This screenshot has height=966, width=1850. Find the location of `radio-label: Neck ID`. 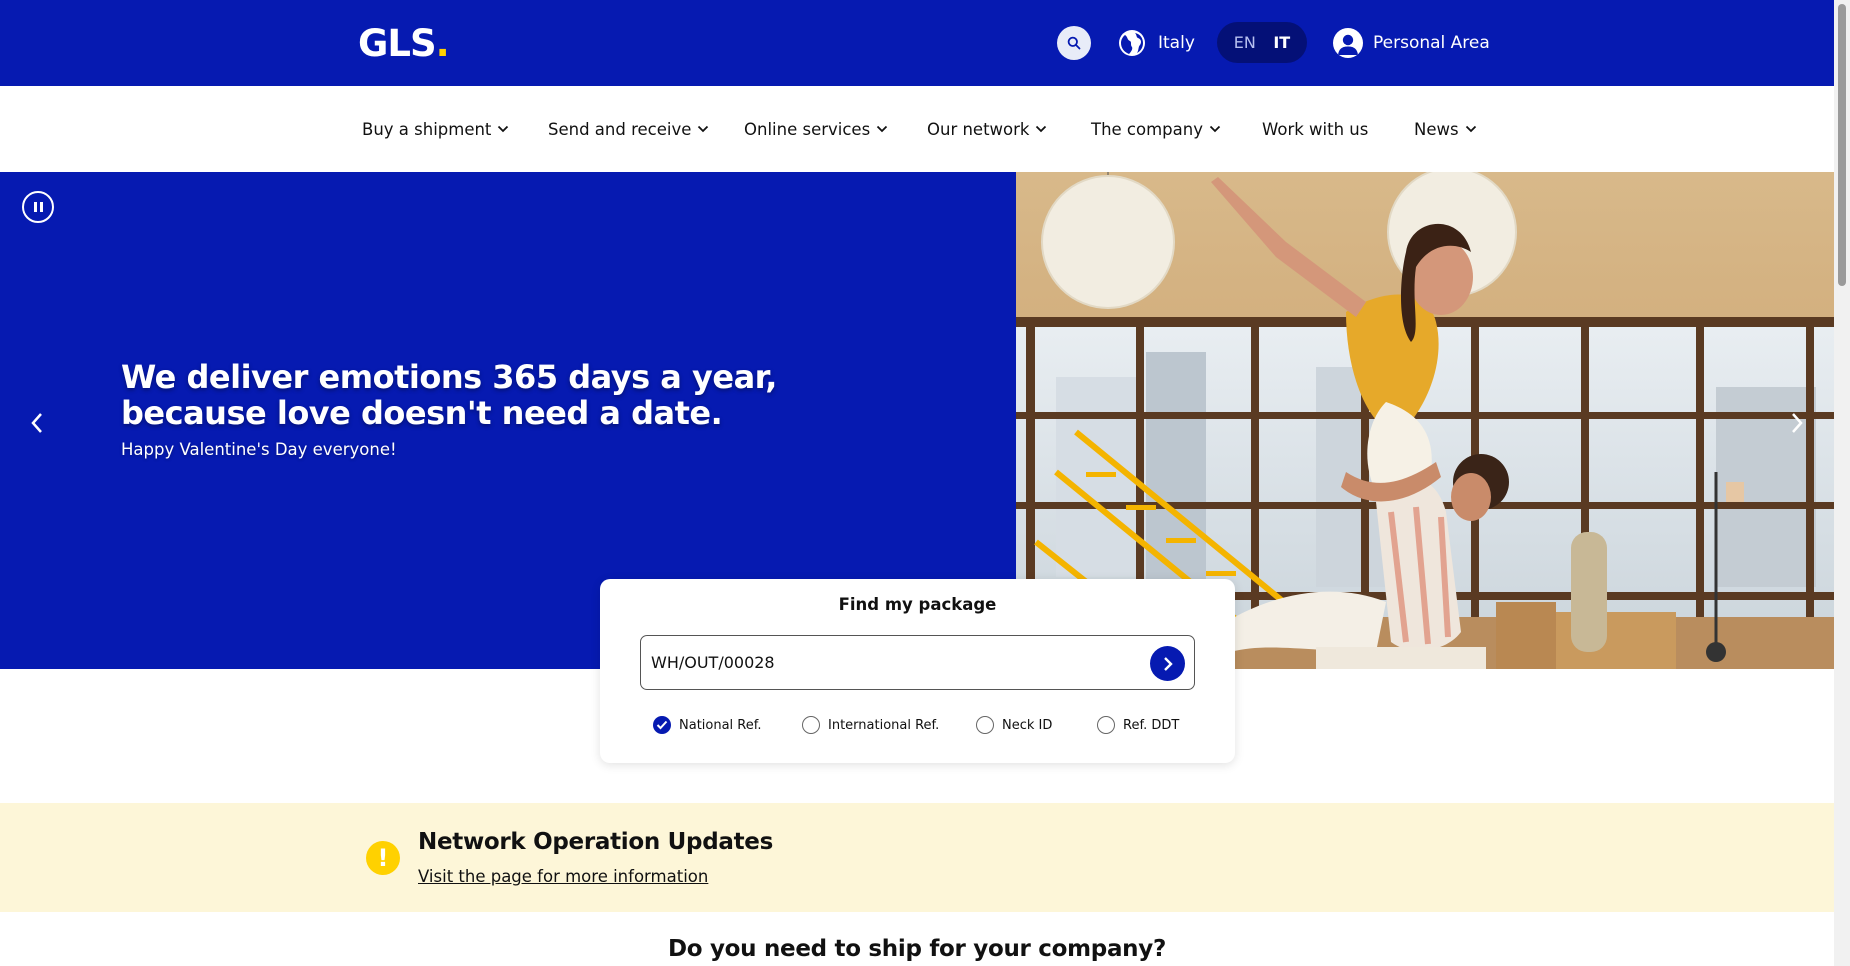

radio-label: Neck ID is located at coordinates (1027, 725).